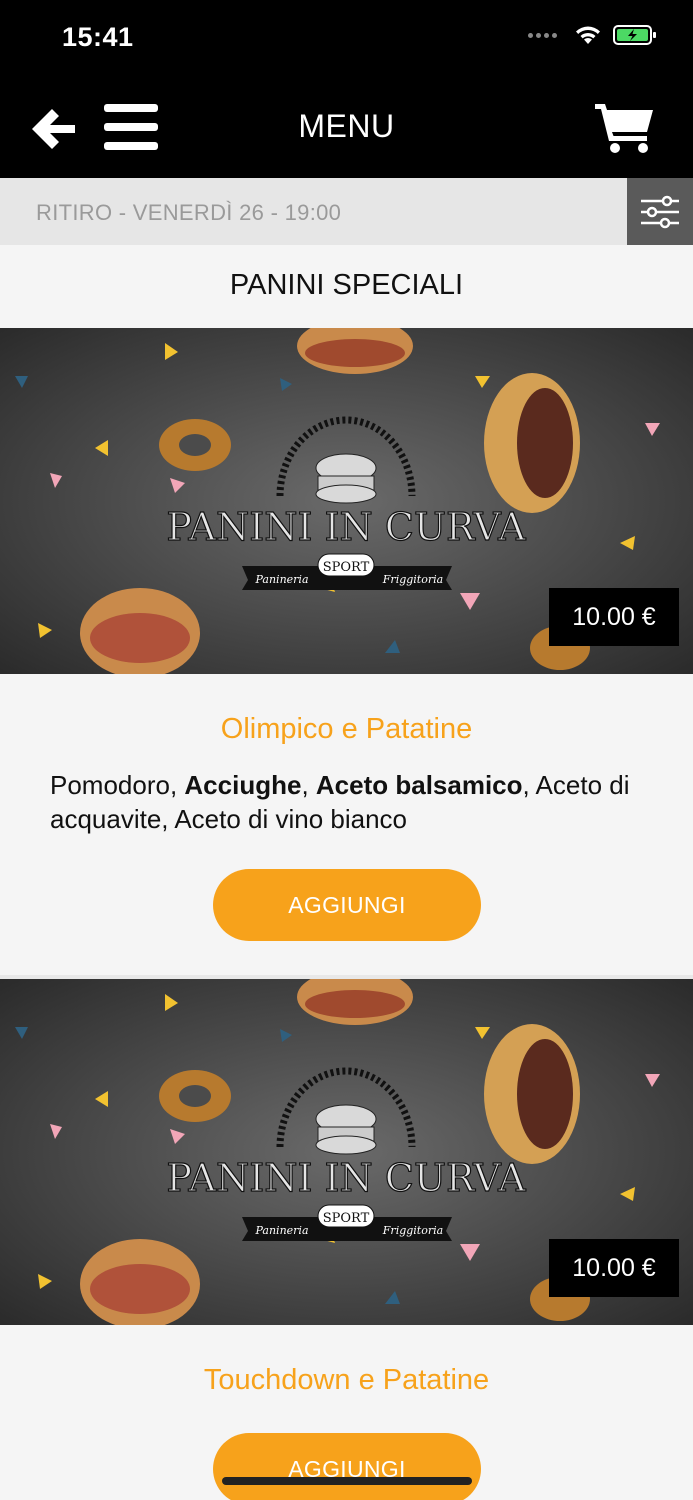 The image size is (693, 1500). I want to click on nav-bar: MENU, so click(346, 128).